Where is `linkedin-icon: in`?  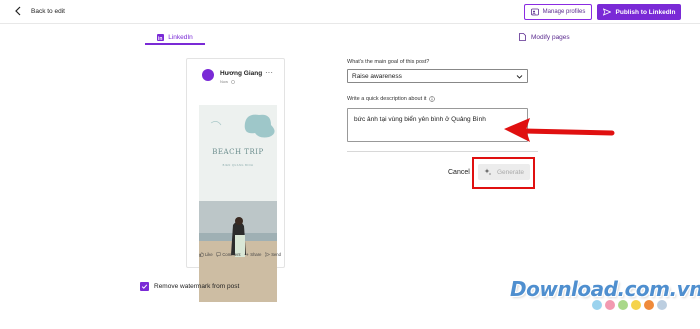 linkedin-icon: in is located at coordinates (161, 37).